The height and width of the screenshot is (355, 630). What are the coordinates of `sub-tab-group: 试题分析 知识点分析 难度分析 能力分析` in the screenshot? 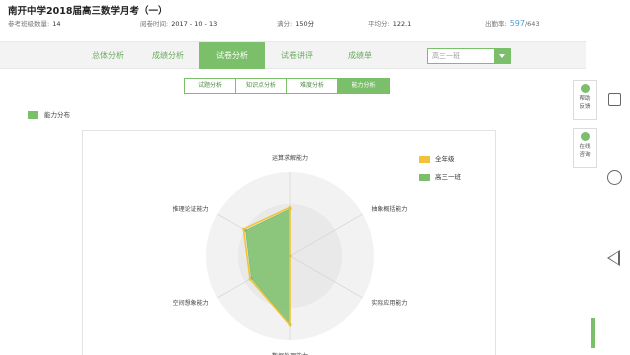 It's located at (287, 86).